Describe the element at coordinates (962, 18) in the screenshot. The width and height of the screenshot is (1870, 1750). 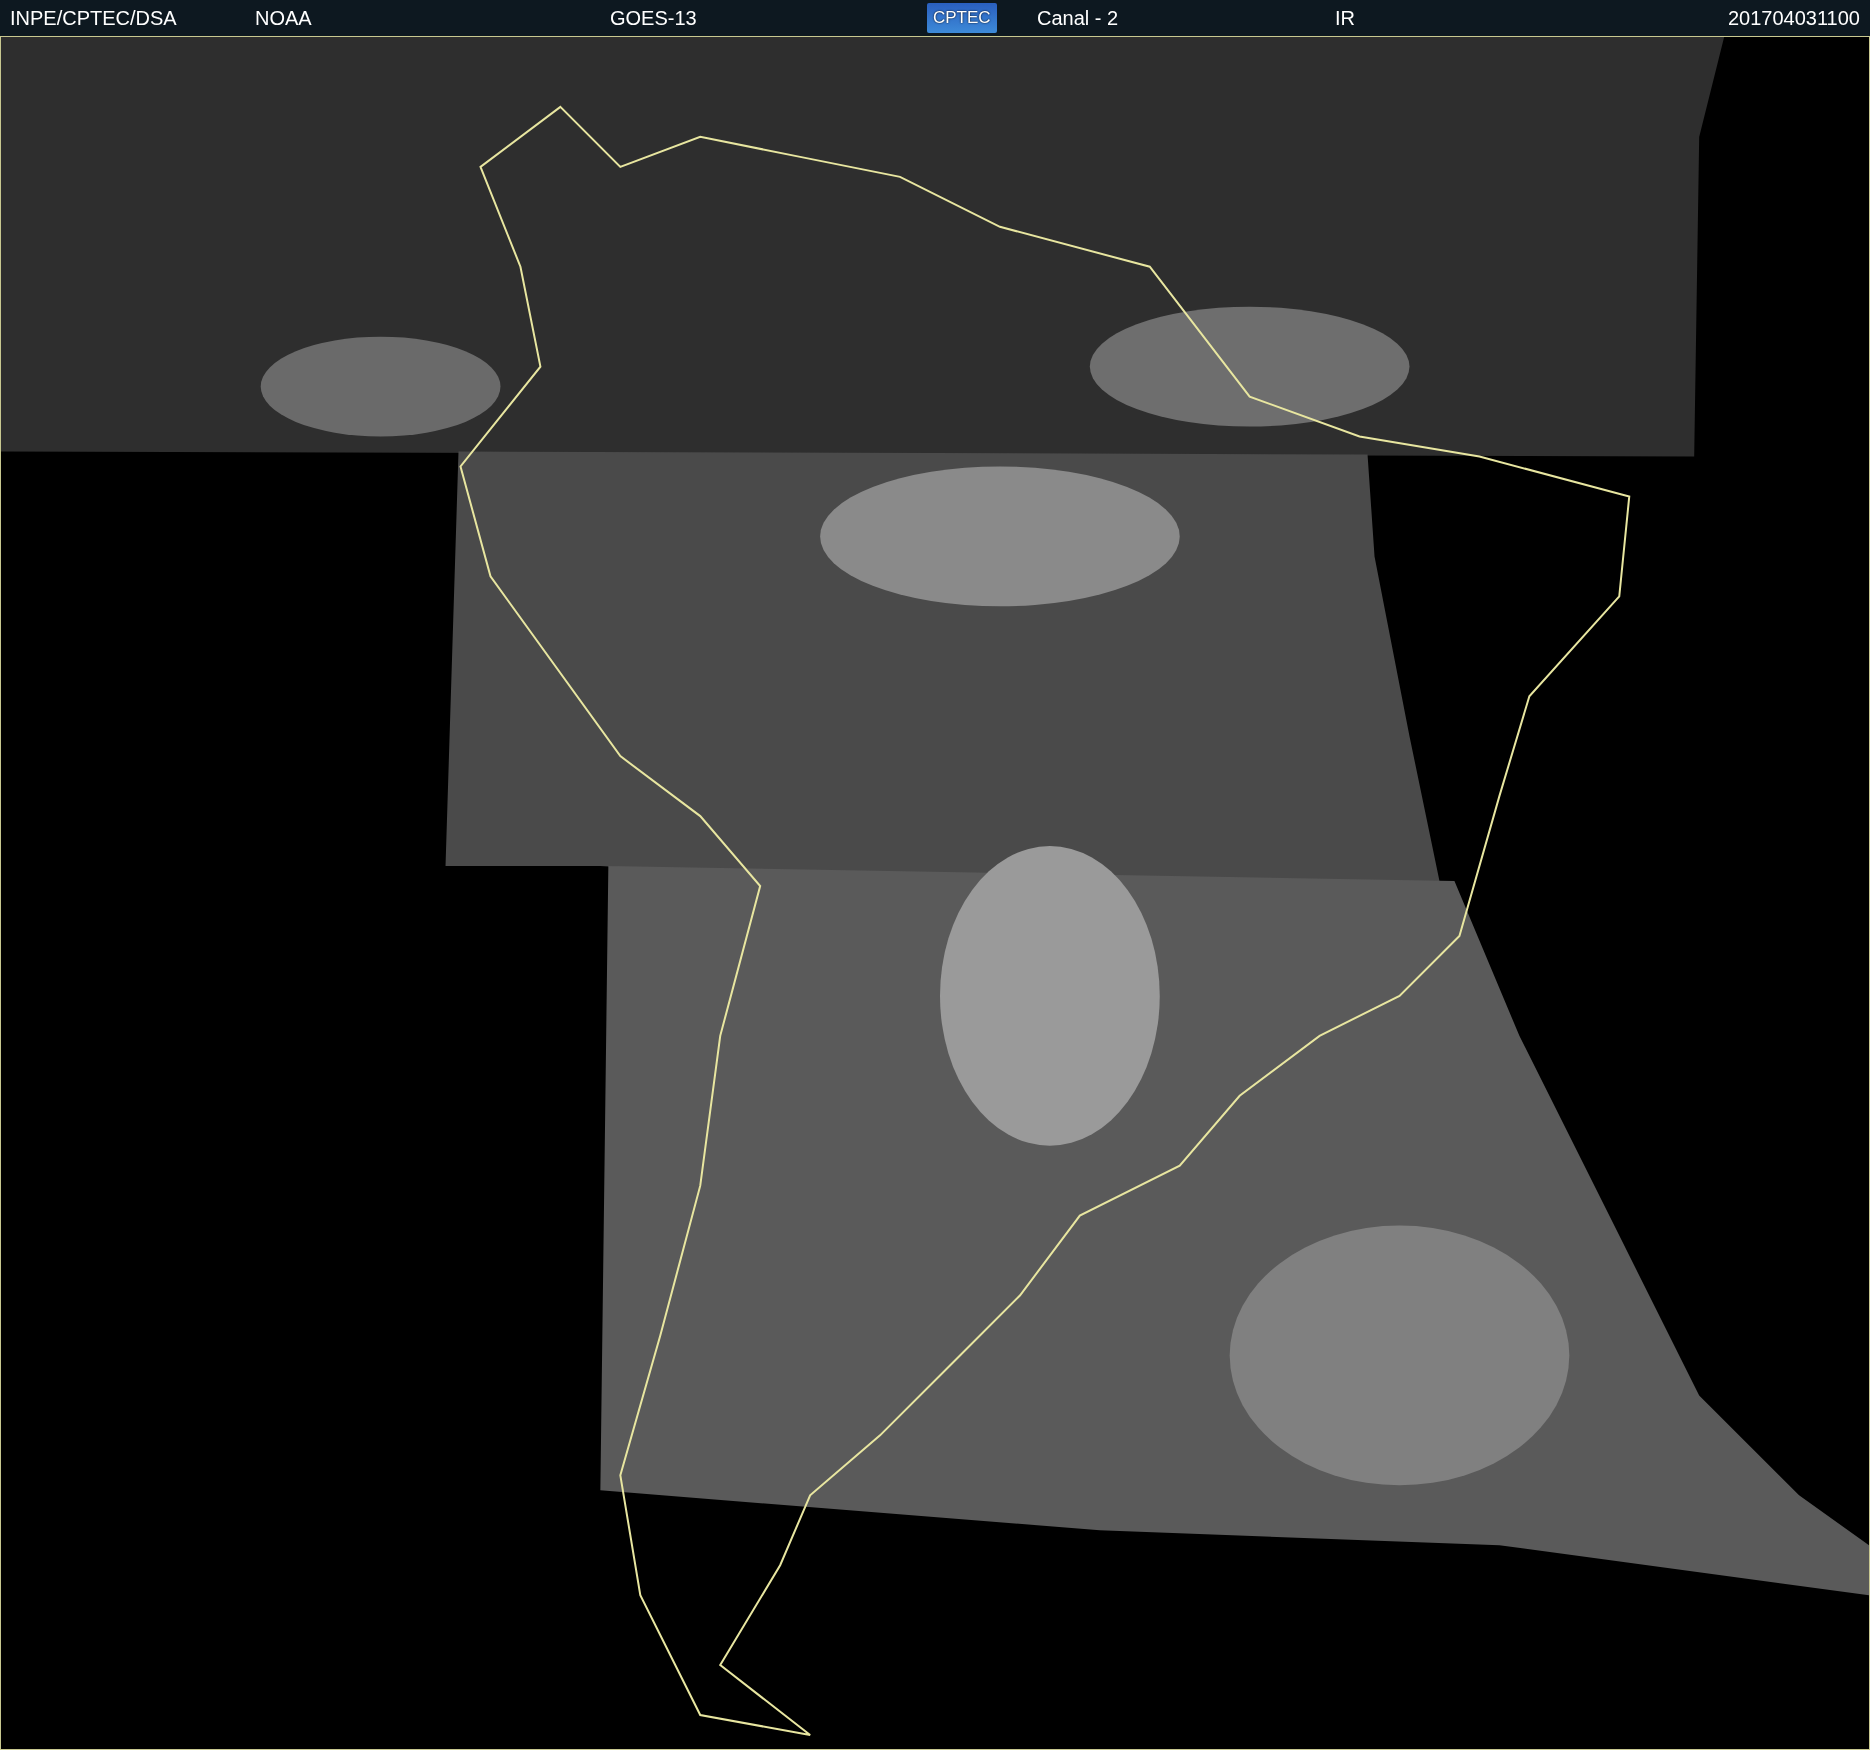
I see `logo-badge: CPTEC` at that location.